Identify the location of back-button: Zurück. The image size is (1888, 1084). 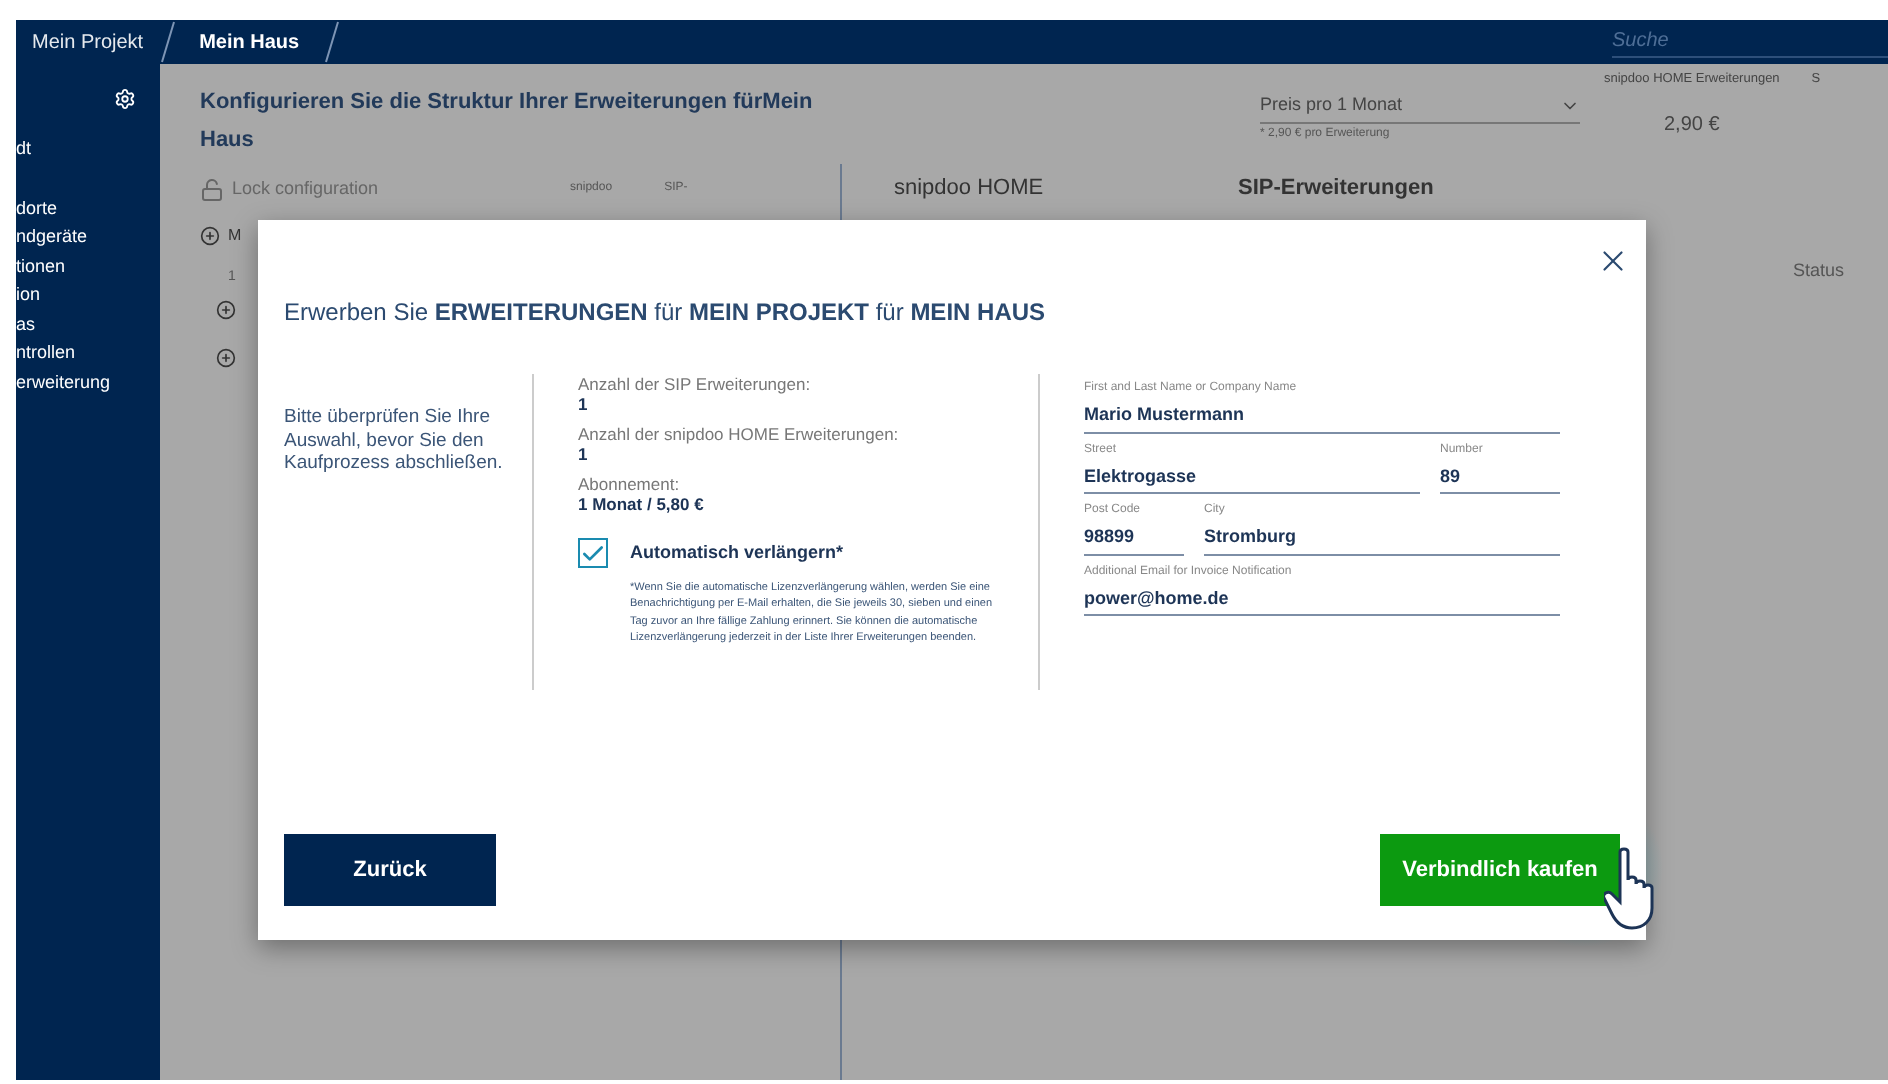
(390, 870).